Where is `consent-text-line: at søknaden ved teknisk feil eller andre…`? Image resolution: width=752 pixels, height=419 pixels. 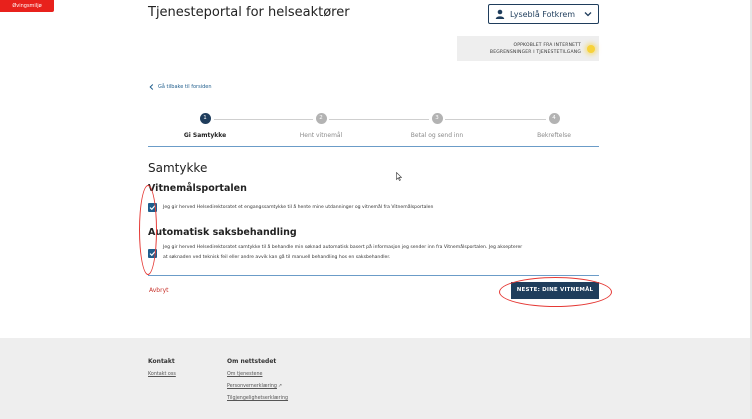
consent-text-line: at søknaden ved teknisk feil eller andre… is located at coordinates (277, 257).